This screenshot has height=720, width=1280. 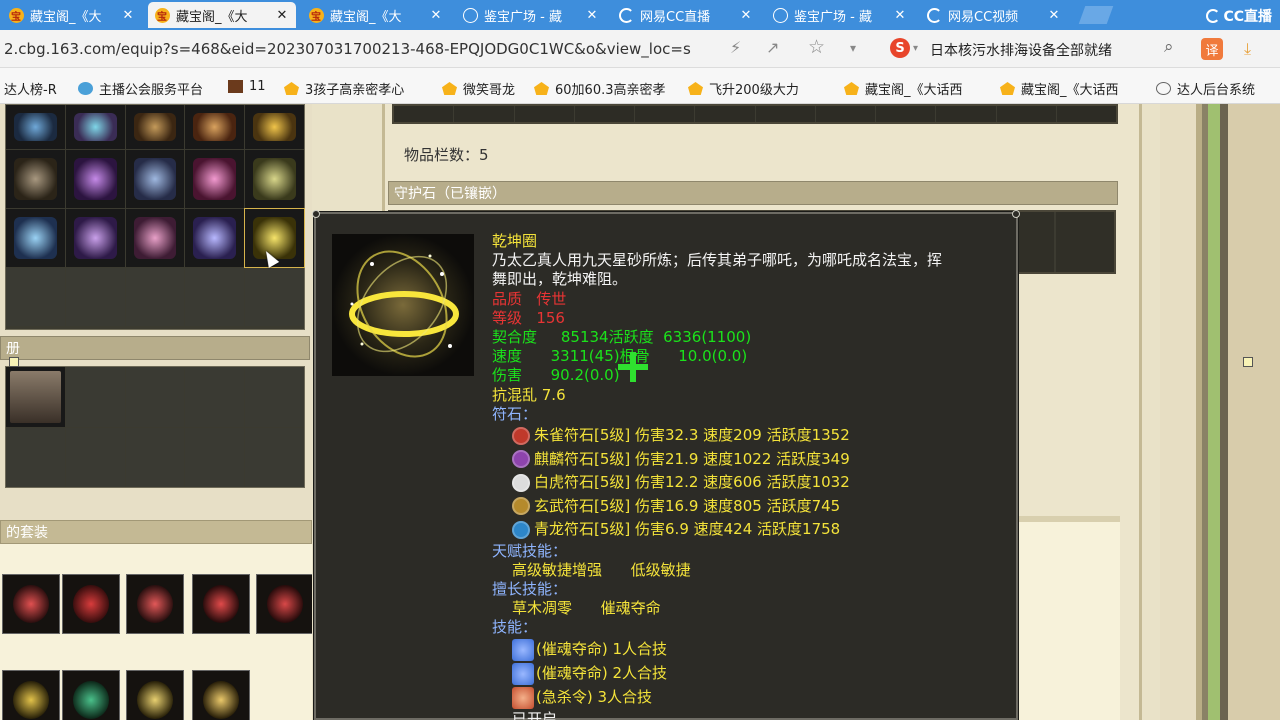 What do you see at coordinates (900, 48) in the screenshot?
I see `sogou-search-icon: S` at bounding box center [900, 48].